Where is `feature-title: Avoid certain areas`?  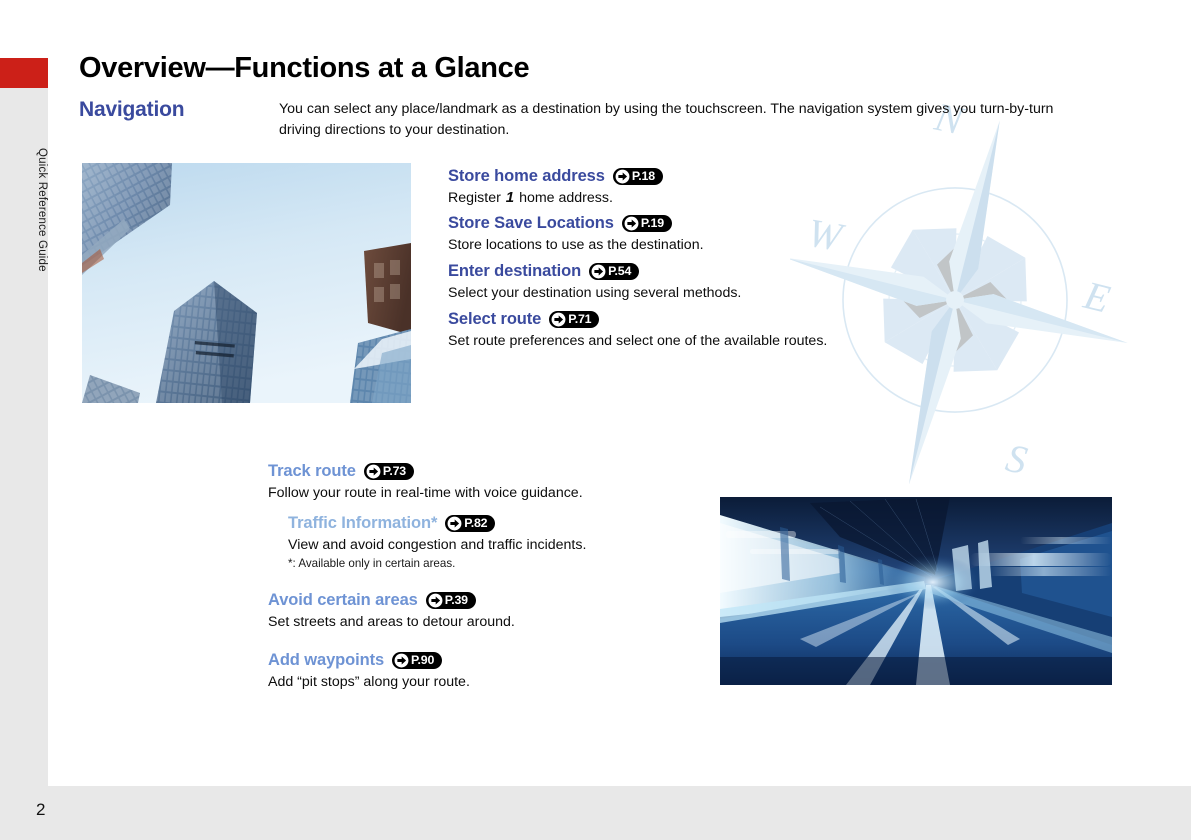
feature-title: Avoid certain areas is located at coordinates (343, 600).